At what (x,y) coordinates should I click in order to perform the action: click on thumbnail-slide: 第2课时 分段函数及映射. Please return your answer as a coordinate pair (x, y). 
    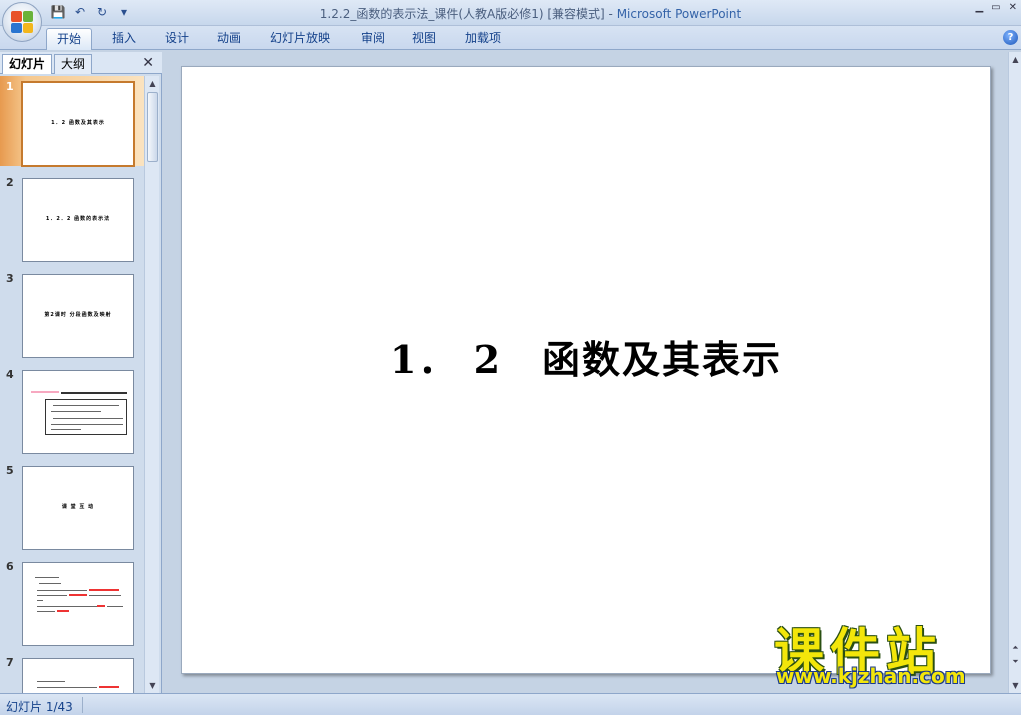
    Looking at the image, I should click on (78, 316).